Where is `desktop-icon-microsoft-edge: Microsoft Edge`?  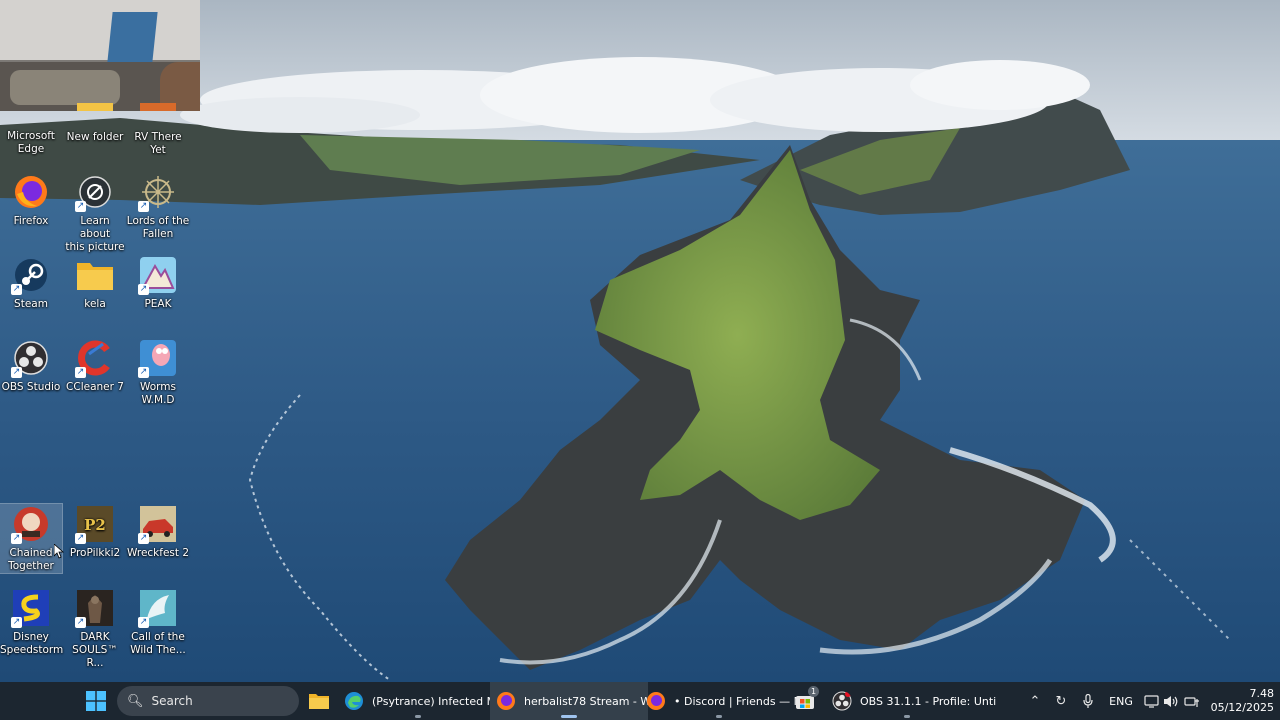
desktop-icon-microsoft-edge: Microsoft Edge is located at coordinates (31, 129).